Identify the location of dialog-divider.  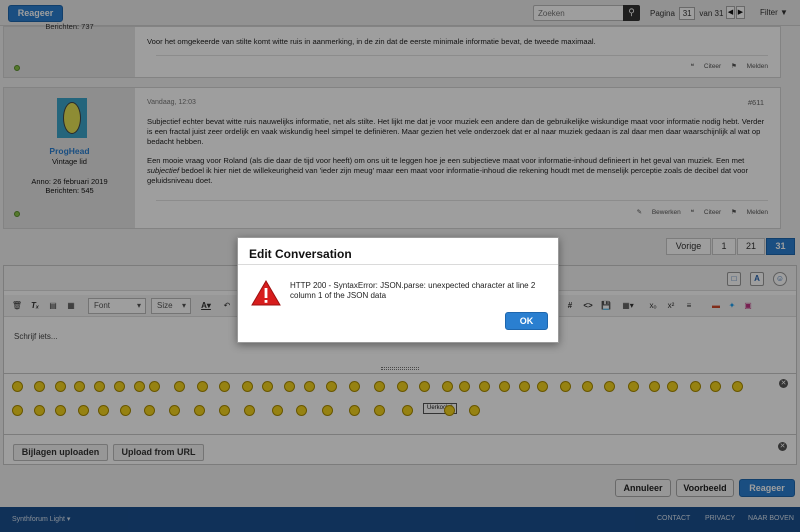
(398, 264).